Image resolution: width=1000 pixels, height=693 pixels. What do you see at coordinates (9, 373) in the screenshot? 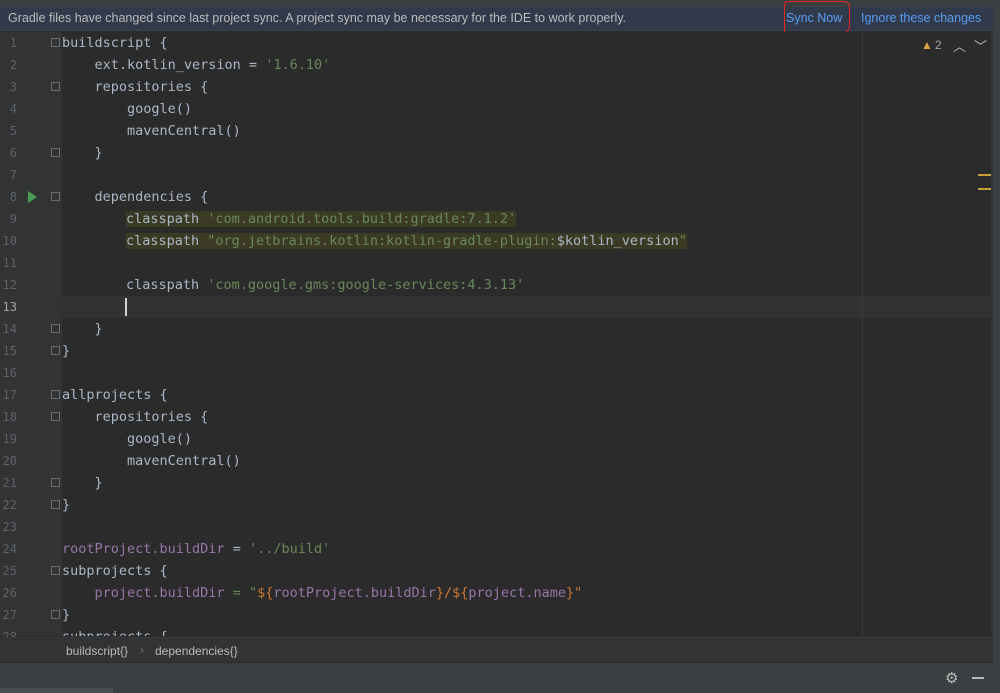
I see `line-number: 16` at bounding box center [9, 373].